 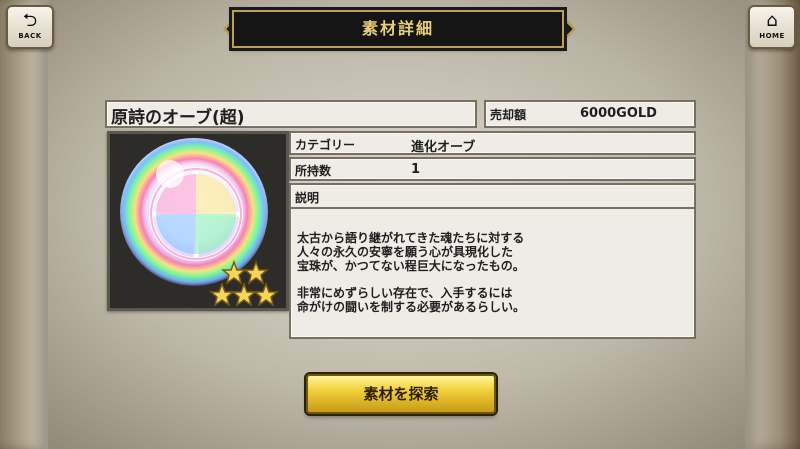 What do you see at coordinates (492, 208) in the screenshot?
I see `description-divider` at bounding box center [492, 208].